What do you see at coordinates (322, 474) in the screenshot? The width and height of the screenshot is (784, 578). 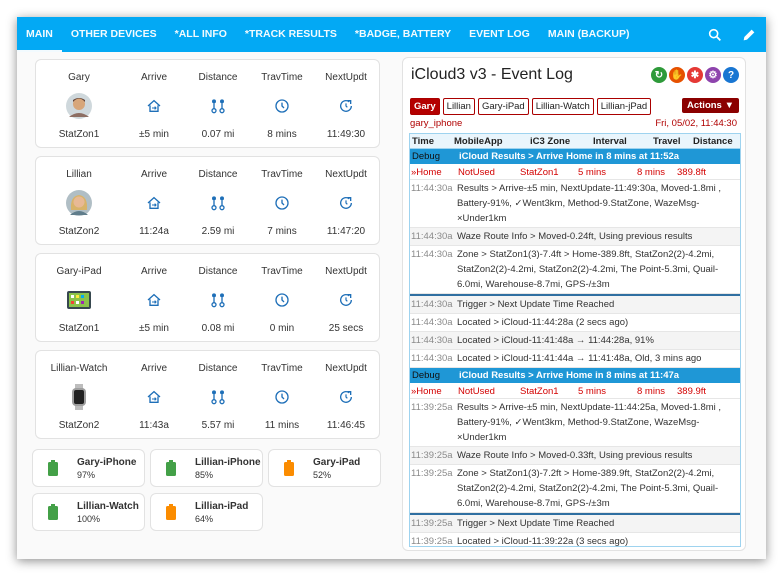 I see `battery-percent: 52%` at bounding box center [322, 474].